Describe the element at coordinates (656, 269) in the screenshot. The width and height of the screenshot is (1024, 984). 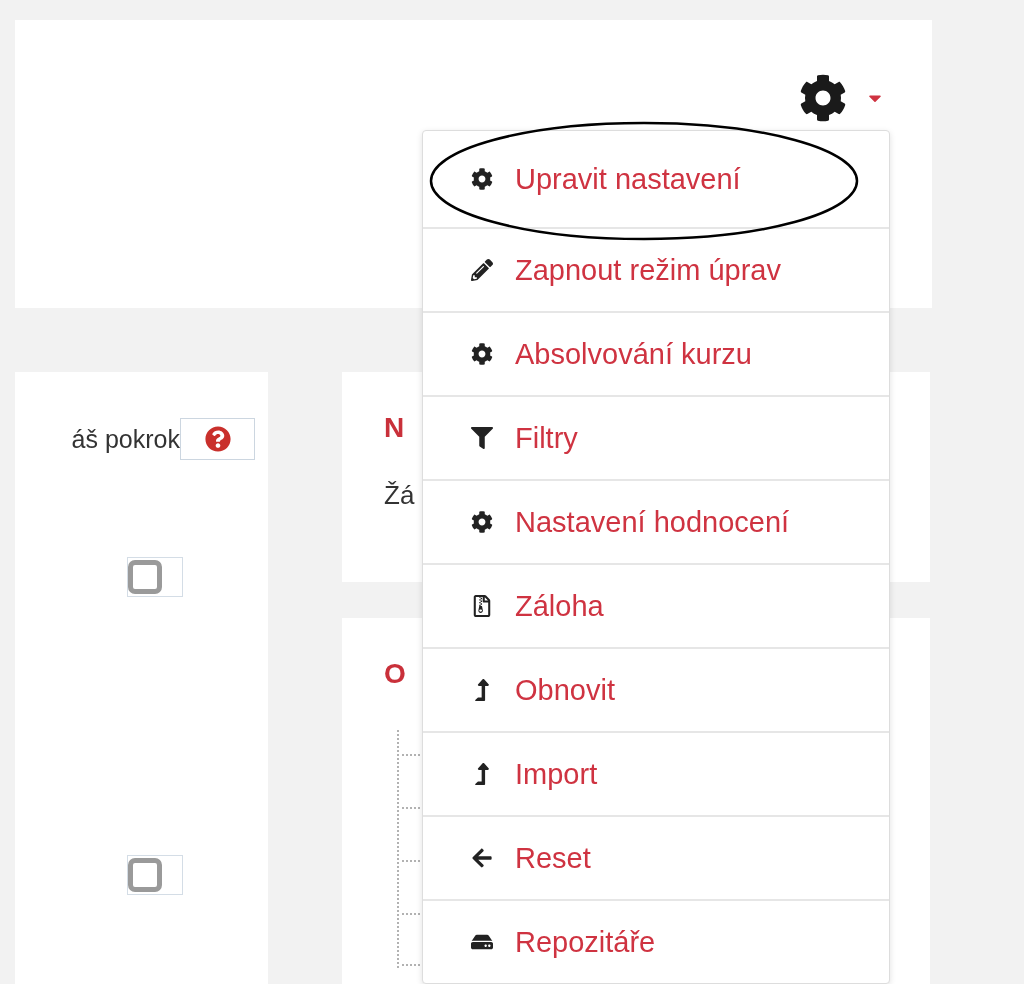
I see `menu-item: Zapnout režim úprav` at that location.